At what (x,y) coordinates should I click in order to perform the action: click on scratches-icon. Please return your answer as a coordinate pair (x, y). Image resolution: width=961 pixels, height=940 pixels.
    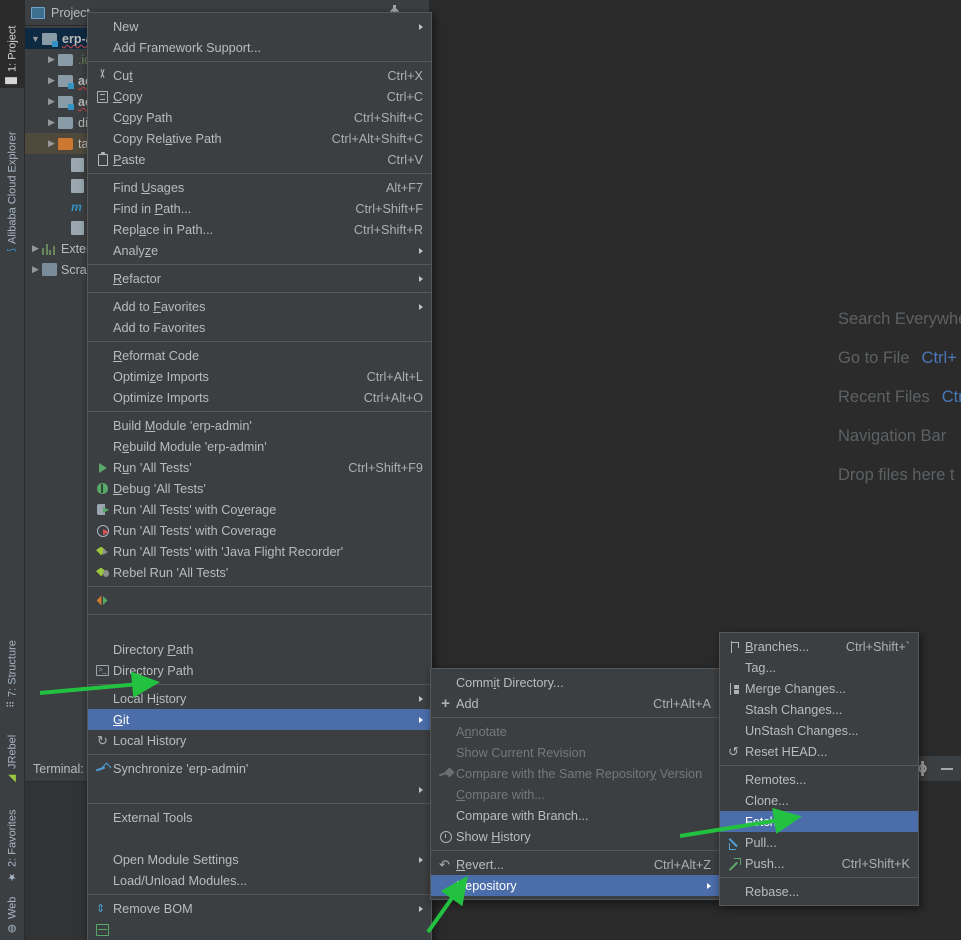
    Looking at the image, I should click on (49, 269).